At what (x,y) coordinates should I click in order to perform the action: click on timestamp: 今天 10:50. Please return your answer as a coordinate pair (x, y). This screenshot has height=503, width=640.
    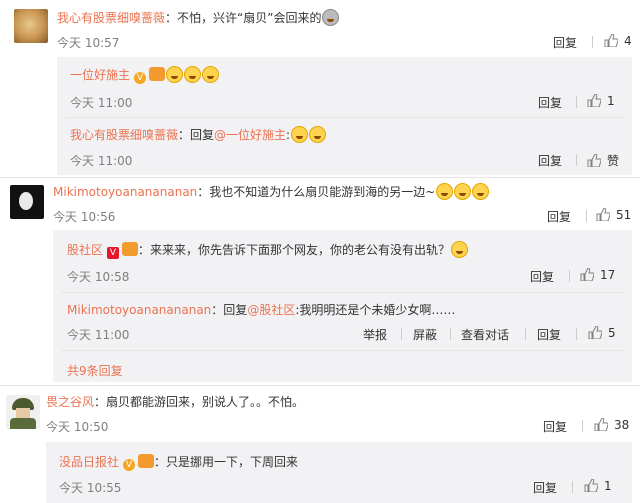
    Looking at the image, I should click on (77, 427).